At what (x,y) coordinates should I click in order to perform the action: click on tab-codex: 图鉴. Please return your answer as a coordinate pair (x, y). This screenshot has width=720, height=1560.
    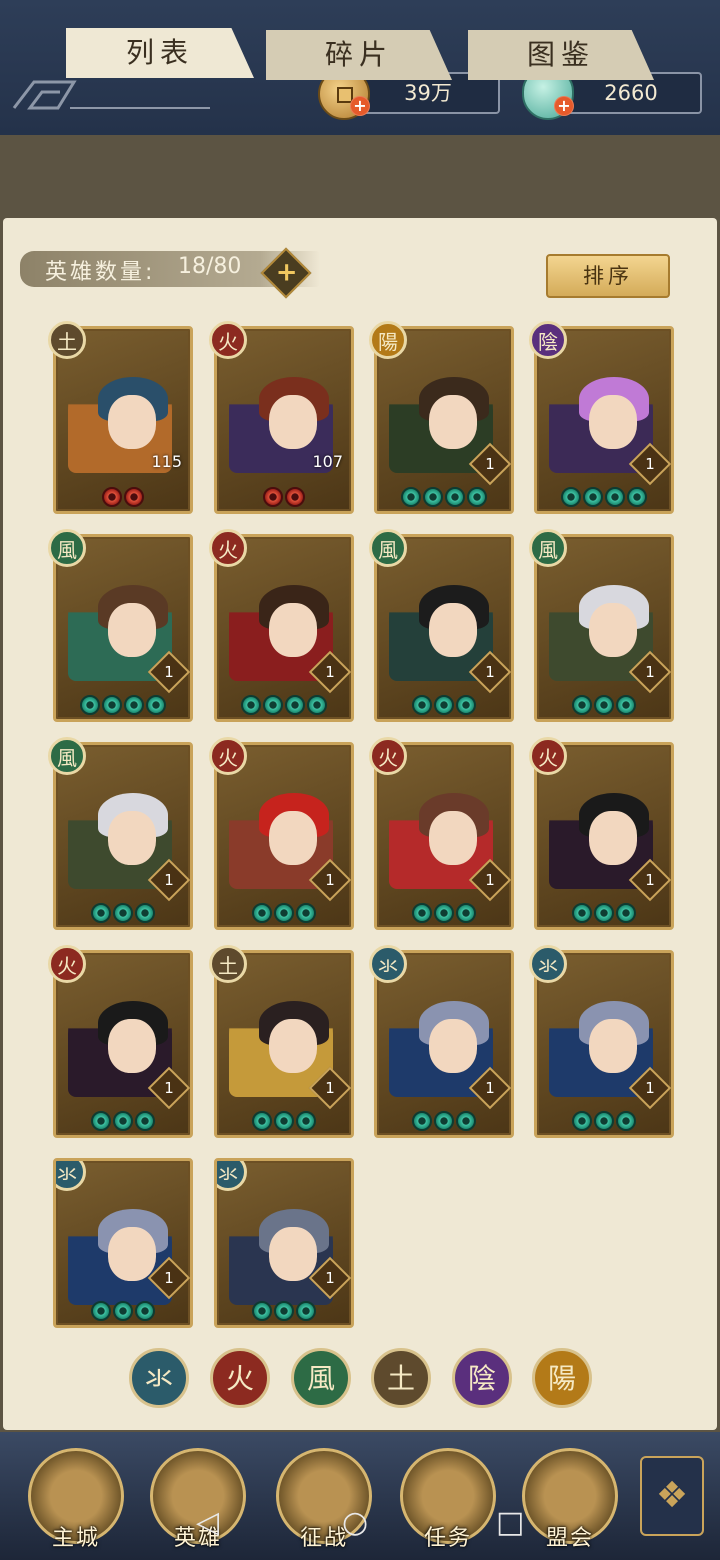
    Looking at the image, I should click on (561, 55).